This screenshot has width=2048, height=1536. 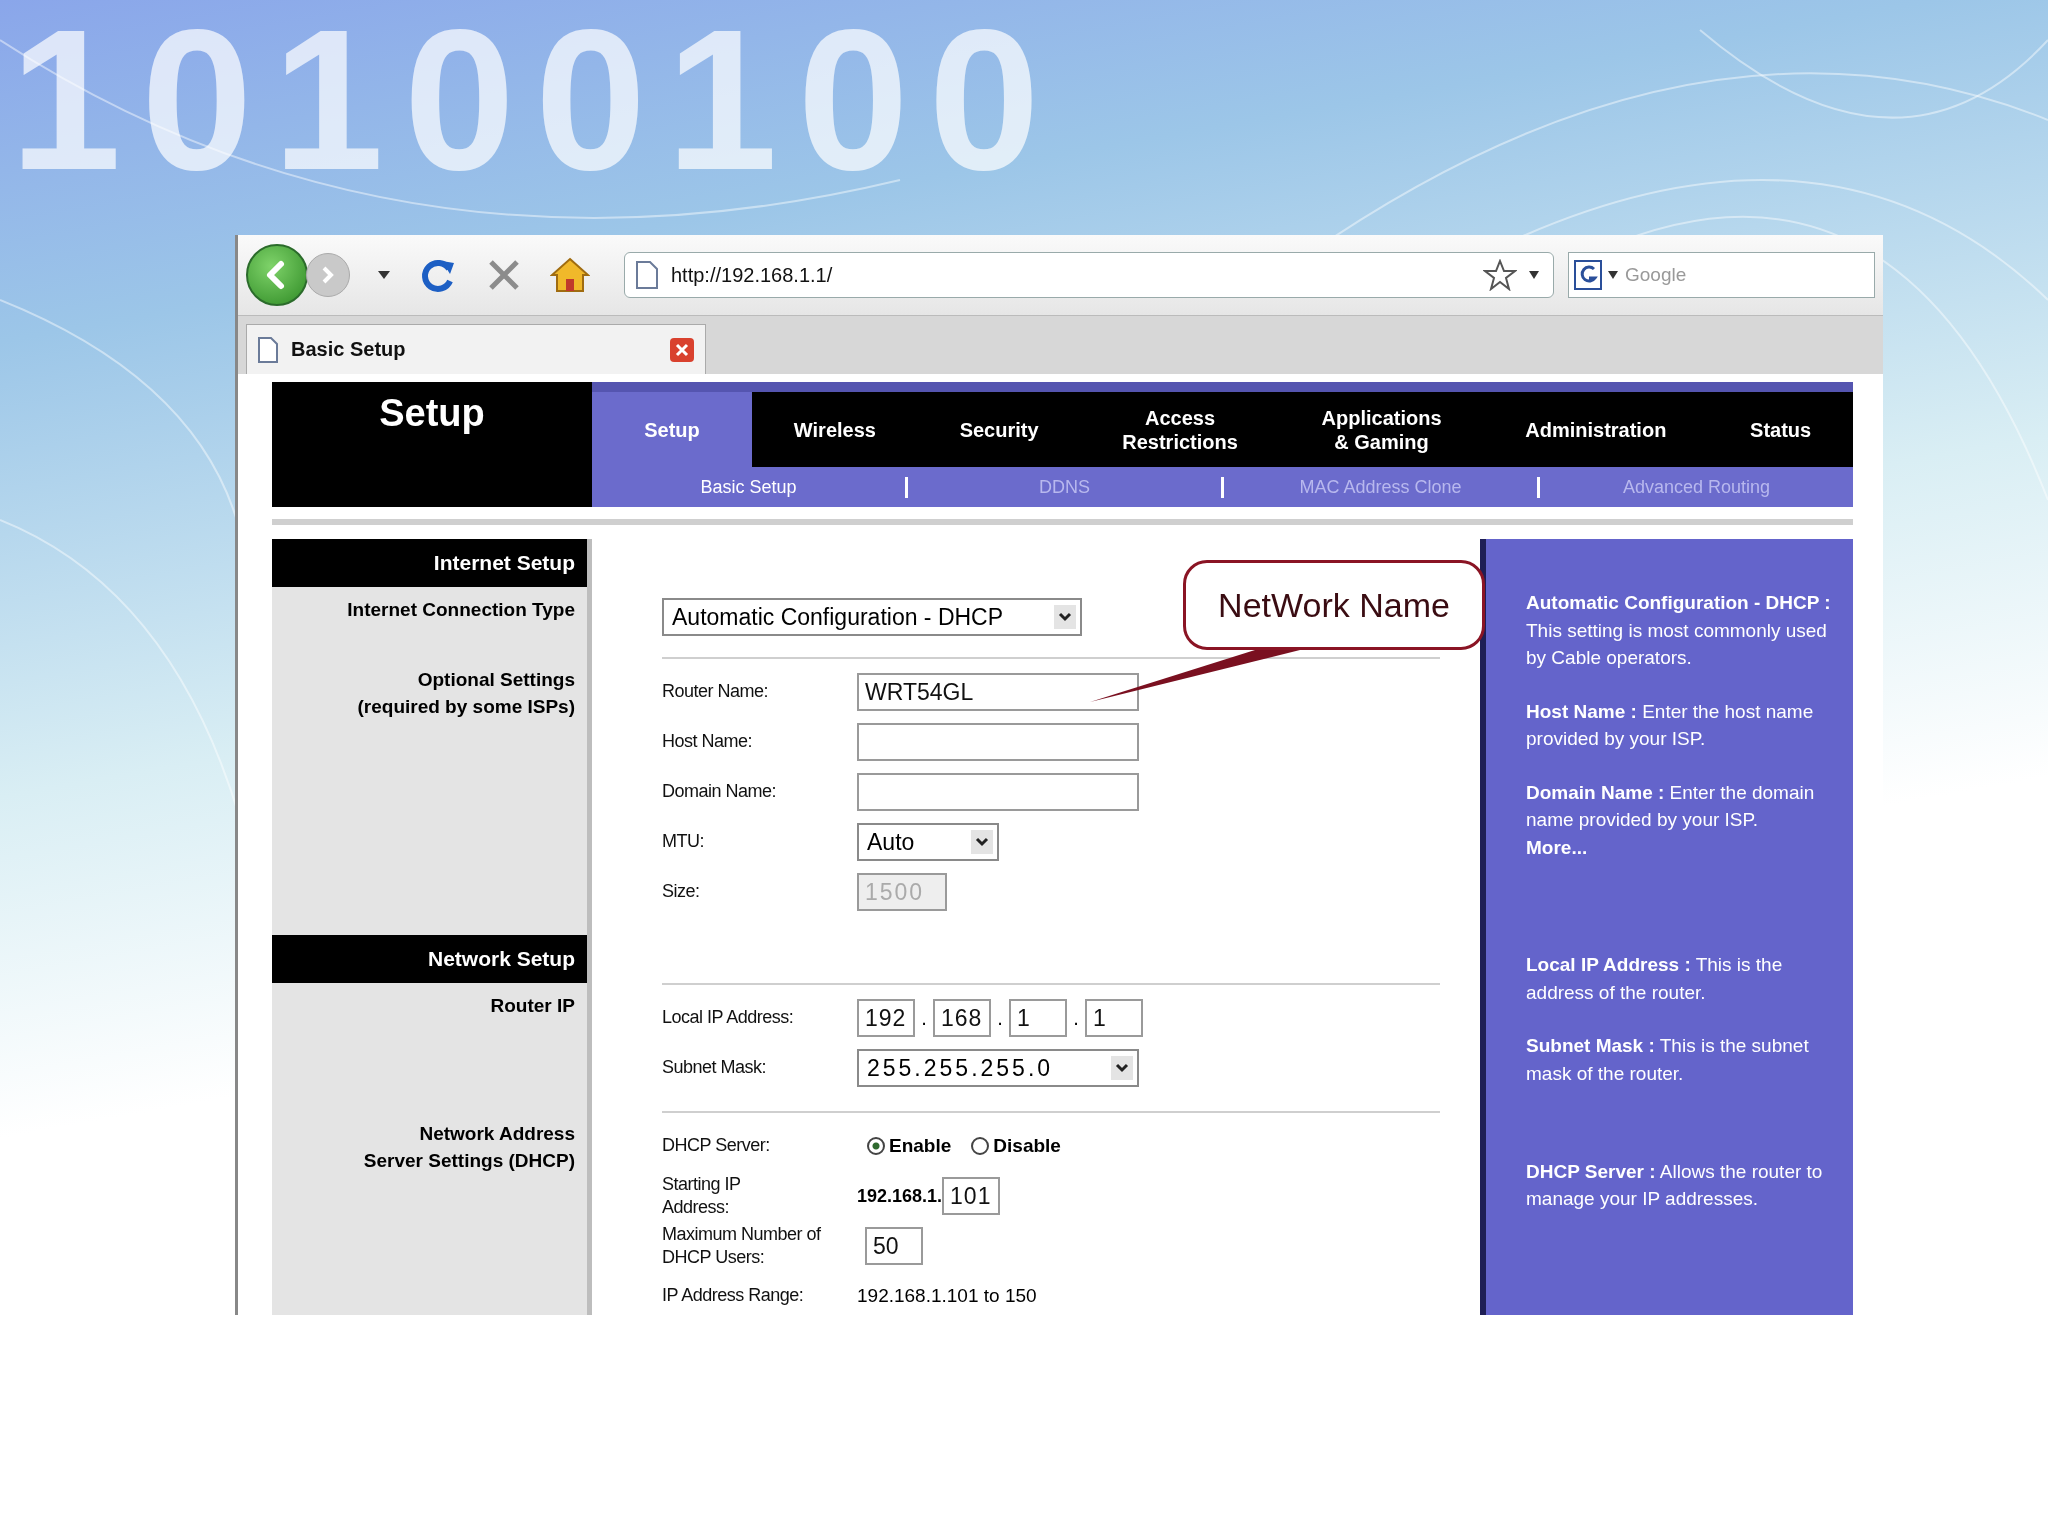 I want to click on section-header: Network Setup, so click(x=432, y=959).